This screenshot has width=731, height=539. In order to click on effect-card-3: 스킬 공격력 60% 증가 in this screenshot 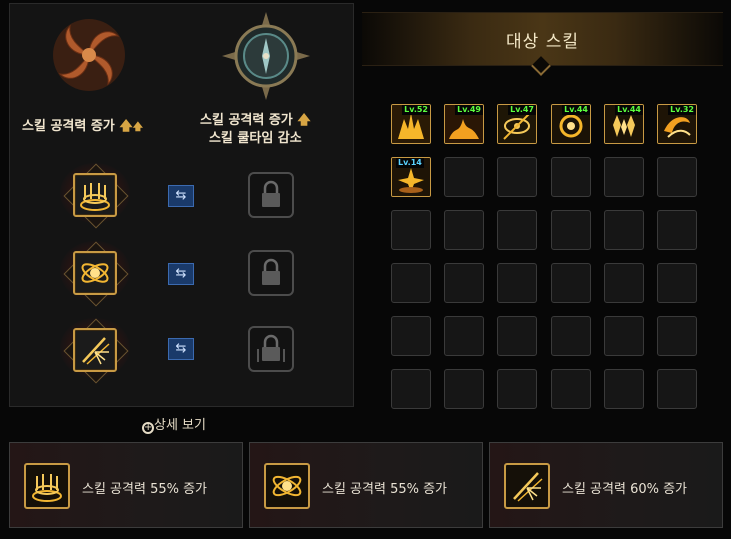, I will do `click(606, 485)`.